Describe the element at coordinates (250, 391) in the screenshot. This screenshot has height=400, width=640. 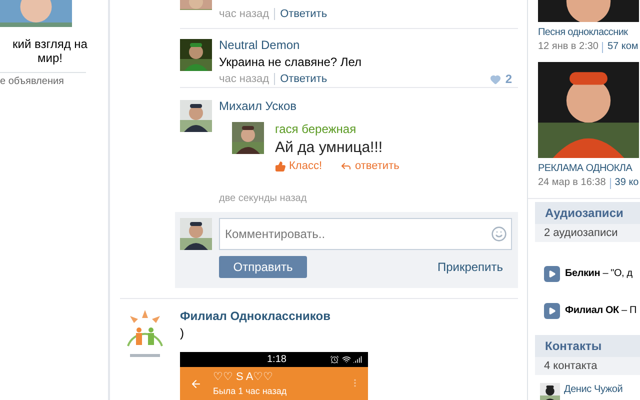
I see `chat-status: Была 1 час назад` at that location.